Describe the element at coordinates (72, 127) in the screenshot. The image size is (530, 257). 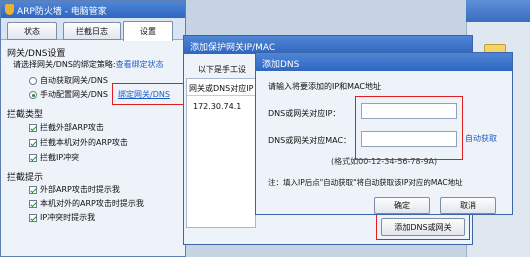
I see `intercept-label: 拦截外部ARP攻击` at that location.